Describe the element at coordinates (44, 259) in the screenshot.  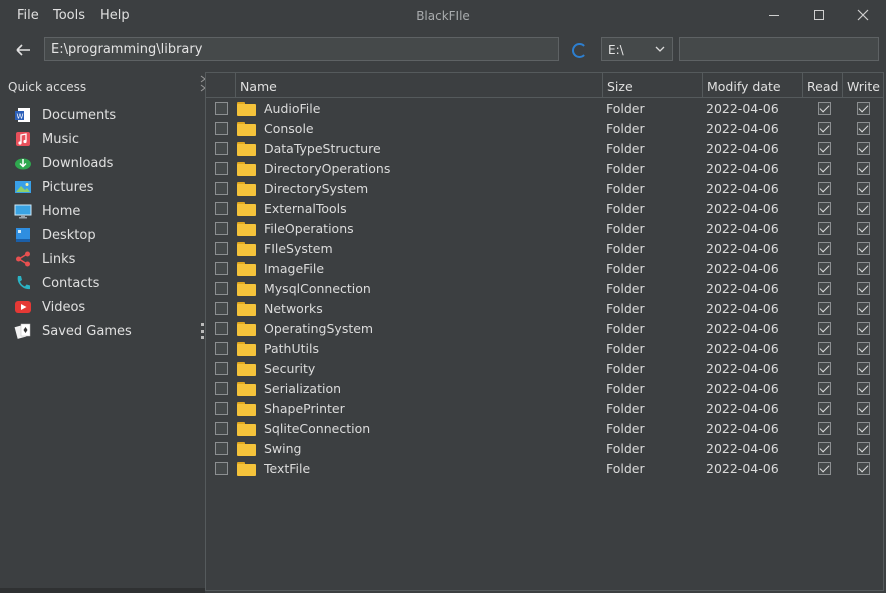
I see `sidebar-item-links: Links` at that location.